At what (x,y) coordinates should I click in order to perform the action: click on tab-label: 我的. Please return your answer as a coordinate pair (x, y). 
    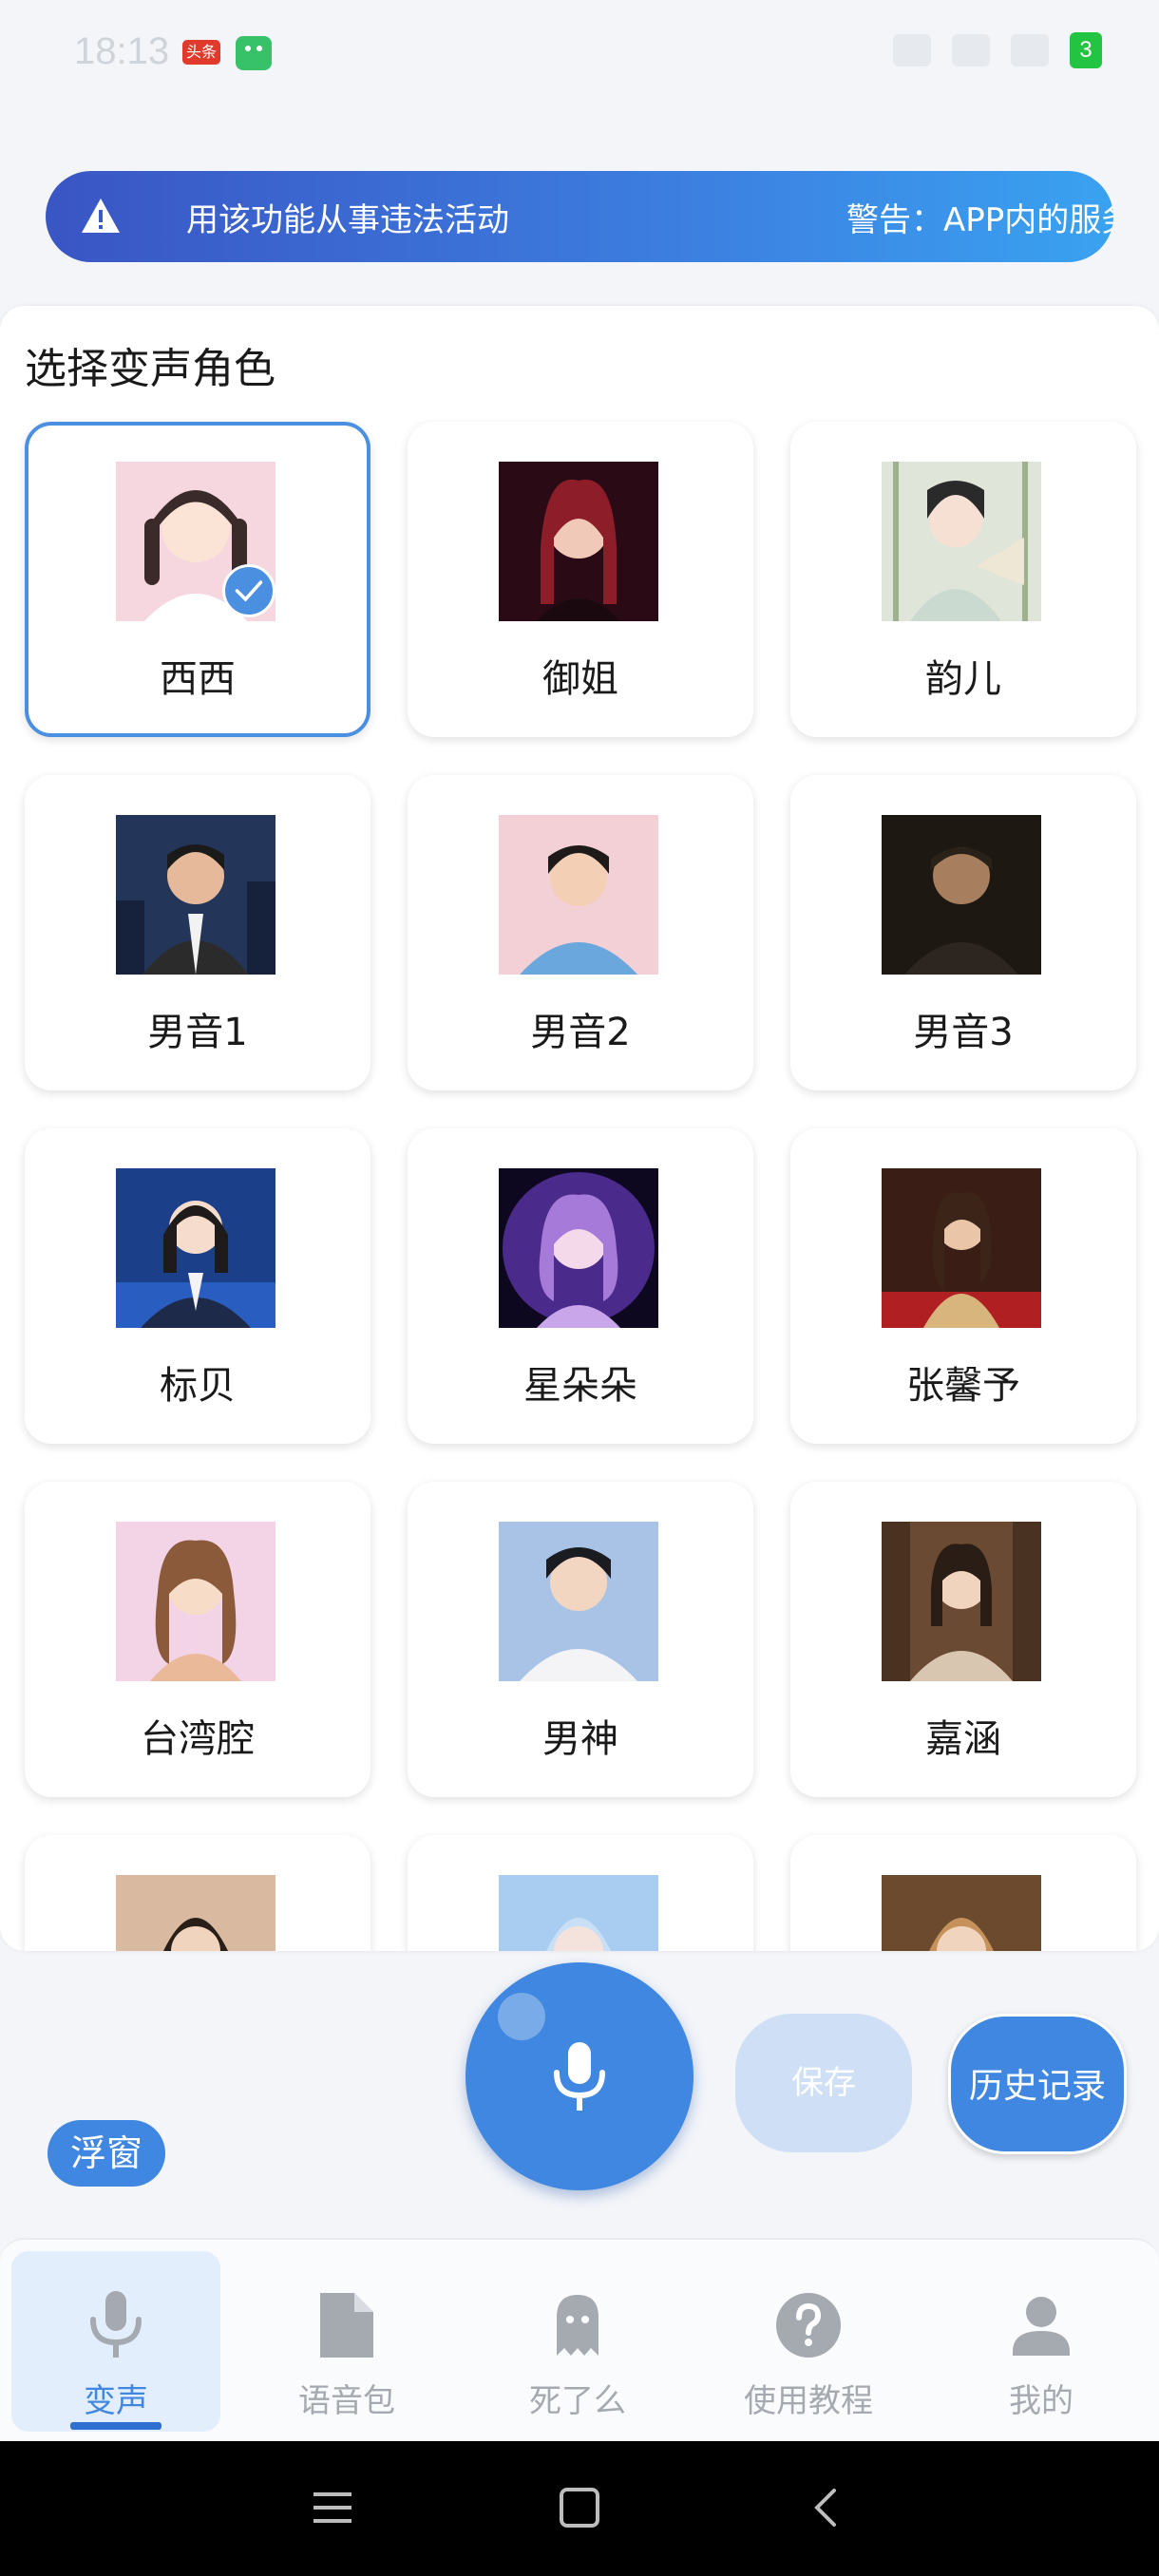
    Looking at the image, I should click on (1041, 2401).